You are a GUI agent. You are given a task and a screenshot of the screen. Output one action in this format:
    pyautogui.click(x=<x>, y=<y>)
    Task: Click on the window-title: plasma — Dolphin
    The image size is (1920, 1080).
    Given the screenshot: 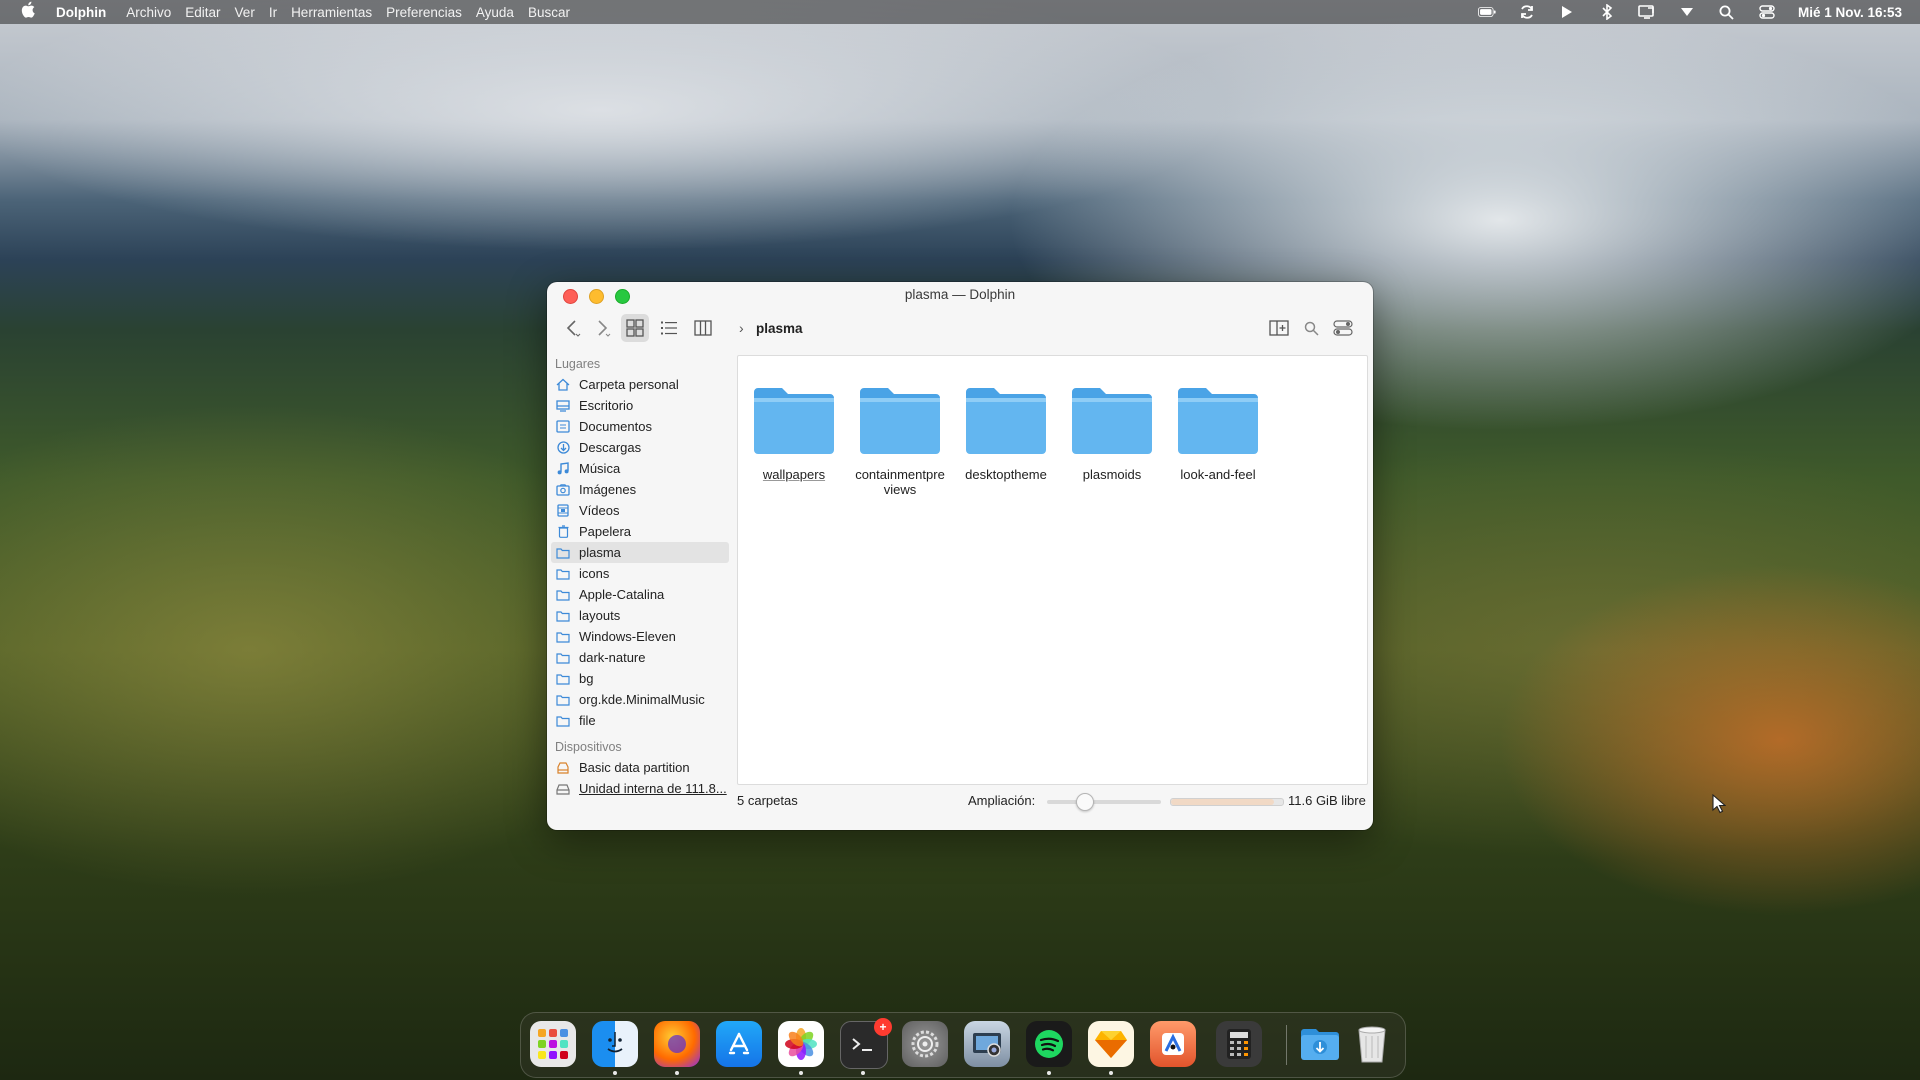 What is the action you would take?
    pyautogui.click(x=960, y=294)
    